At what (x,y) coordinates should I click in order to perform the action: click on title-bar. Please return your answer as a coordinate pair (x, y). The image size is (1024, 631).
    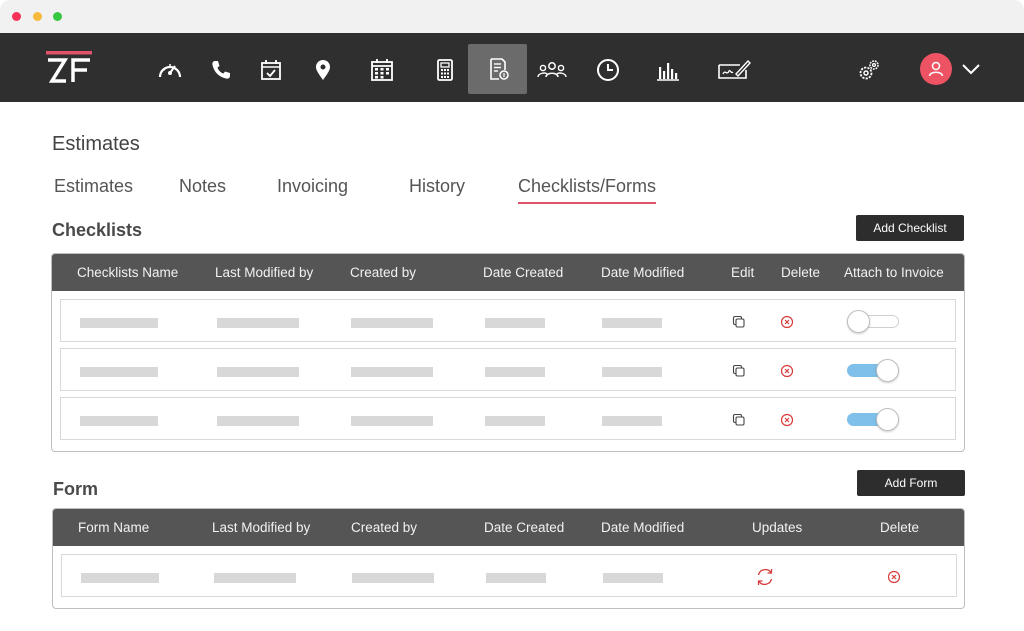
    Looking at the image, I should click on (512, 16).